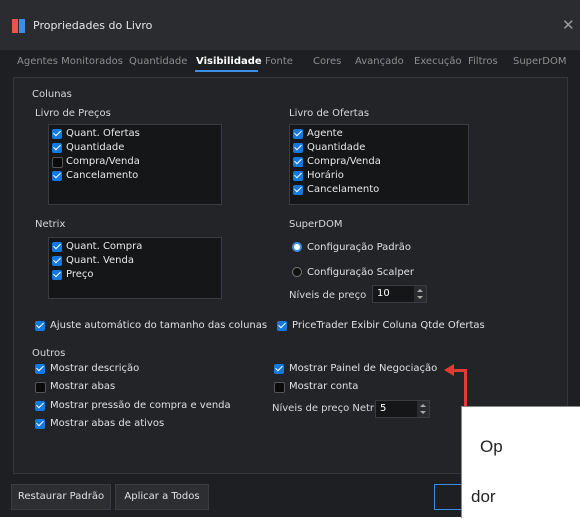 This screenshot has height=518, width=580. I want to click on arrow-left-icon, so click(449, 370).